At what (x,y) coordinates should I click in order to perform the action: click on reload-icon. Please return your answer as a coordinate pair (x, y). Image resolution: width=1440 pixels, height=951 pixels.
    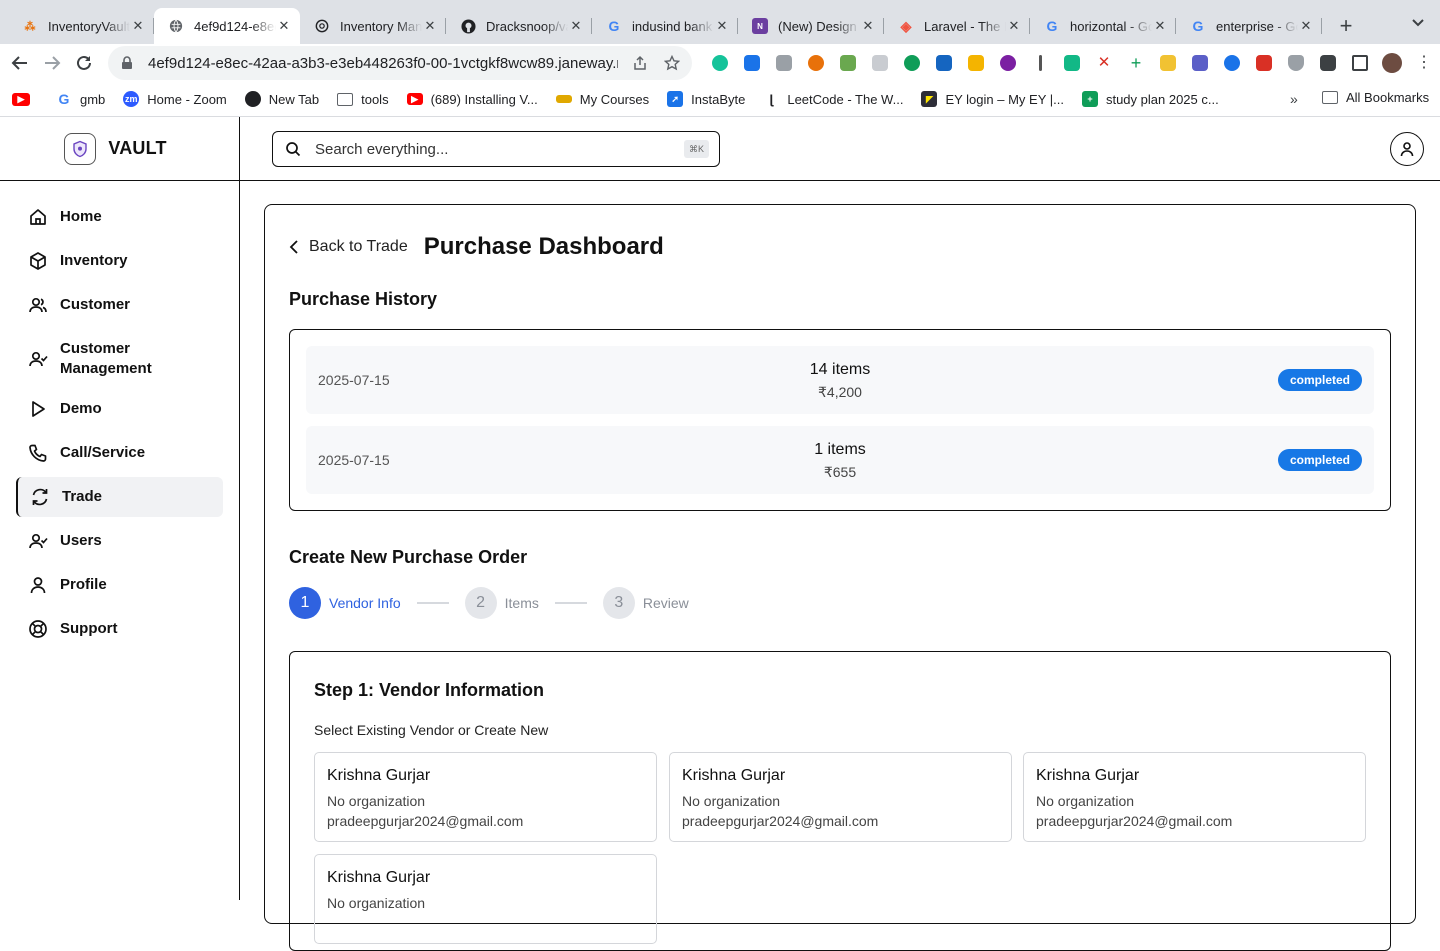
    Looking at the image, I should click on (84, 63).